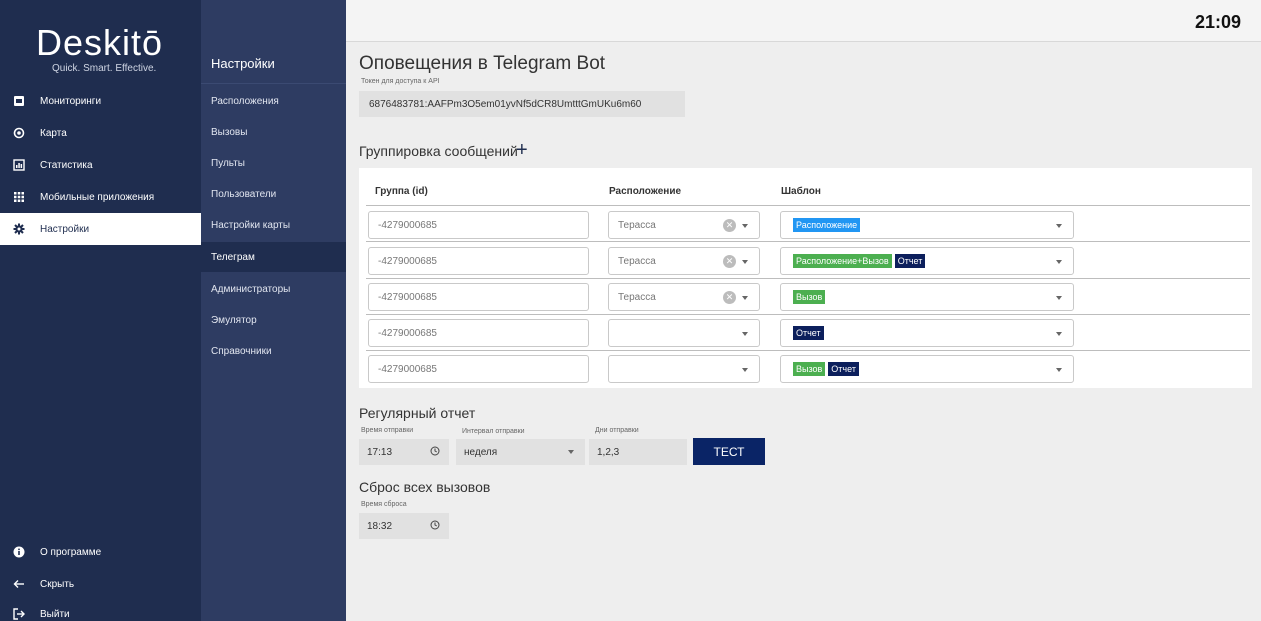 Image resolution: width=1261 pixels, height=621 pixels. Describe the element at coordinates (481, 452) in the screenshot. I see `report-interval-value: неделя` at that location.